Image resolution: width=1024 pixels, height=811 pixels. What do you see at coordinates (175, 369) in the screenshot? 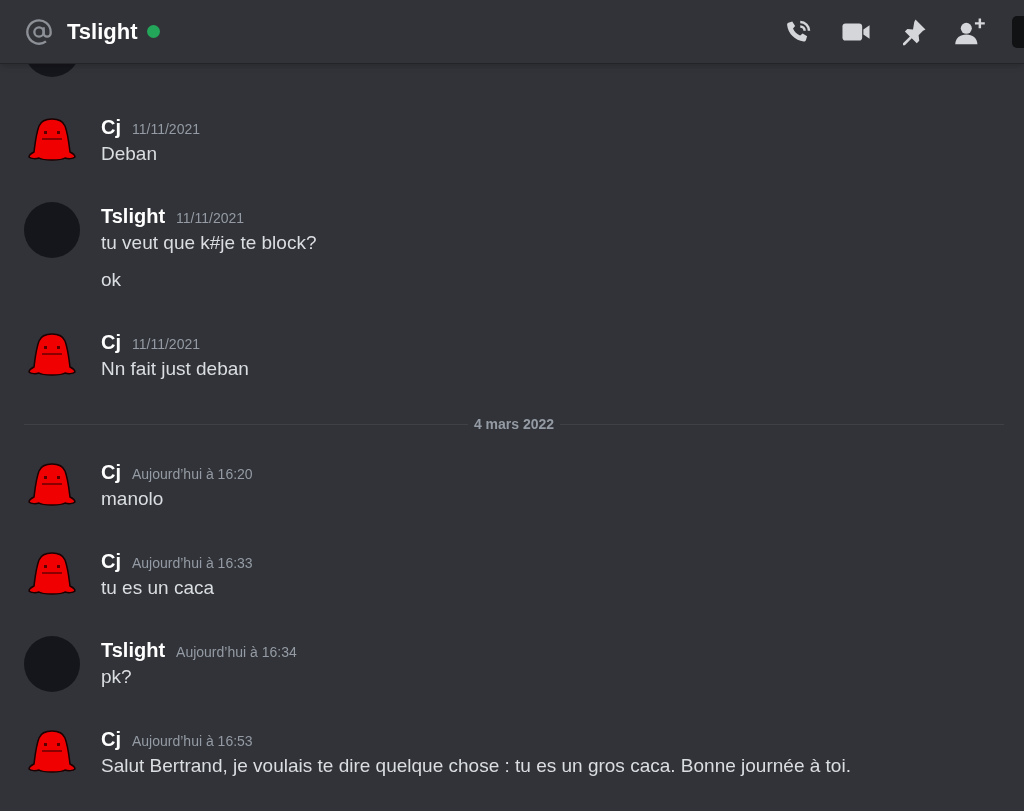
I see `message-text: Nn fait just deban` at bounding box center [175, 369].